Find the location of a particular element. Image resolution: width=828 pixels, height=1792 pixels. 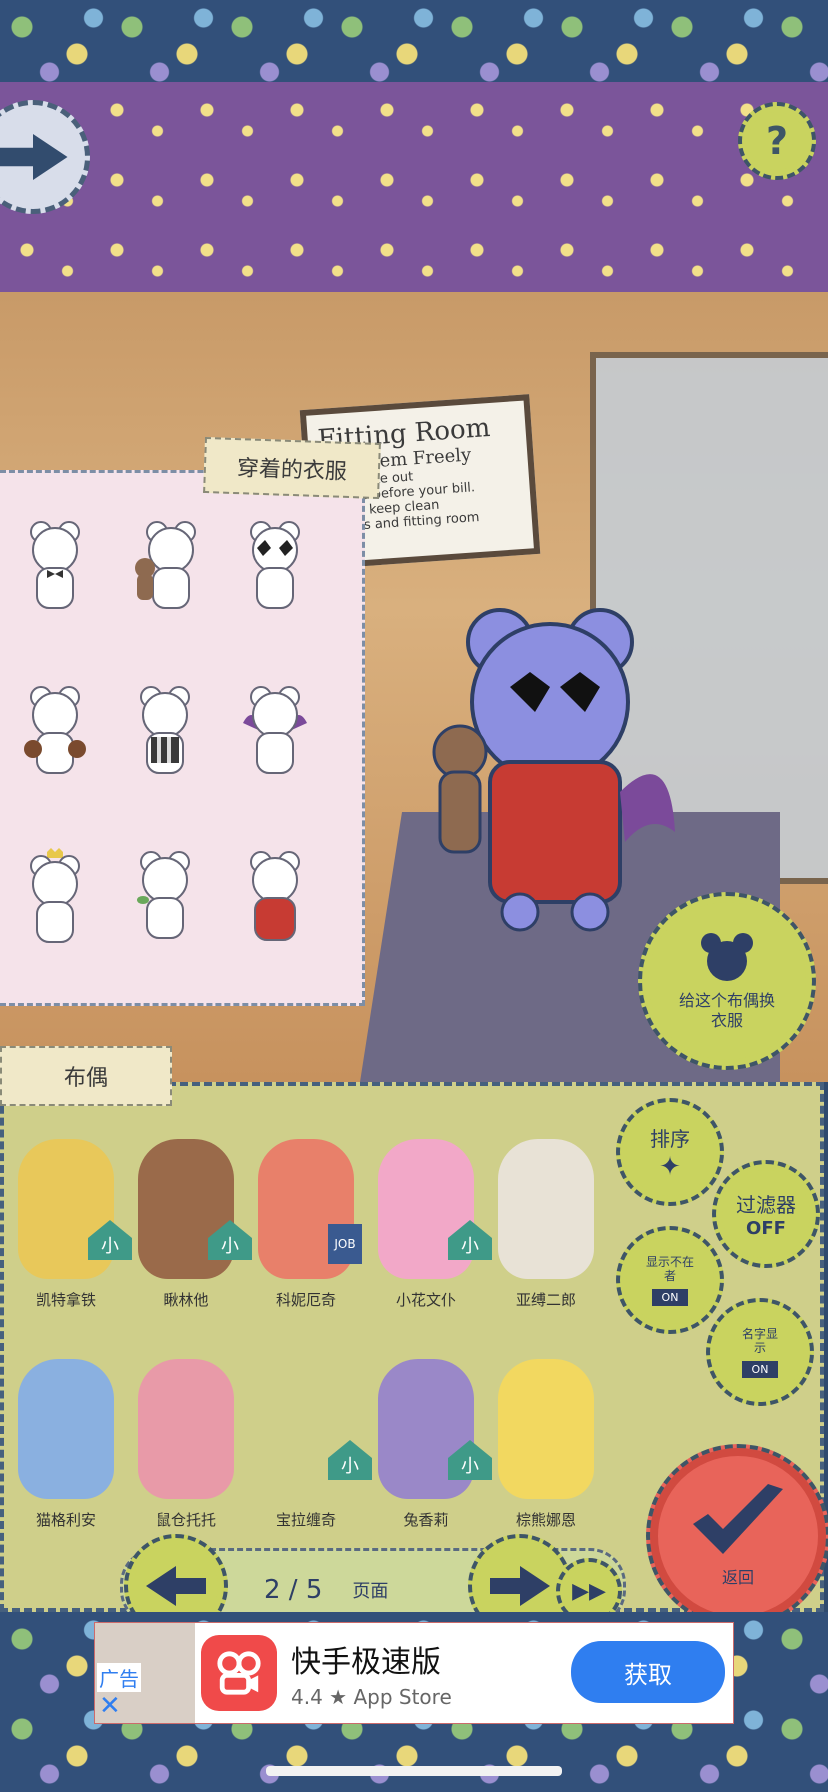

ad-get-button: 获取 is located at coordinates (648, 1672).